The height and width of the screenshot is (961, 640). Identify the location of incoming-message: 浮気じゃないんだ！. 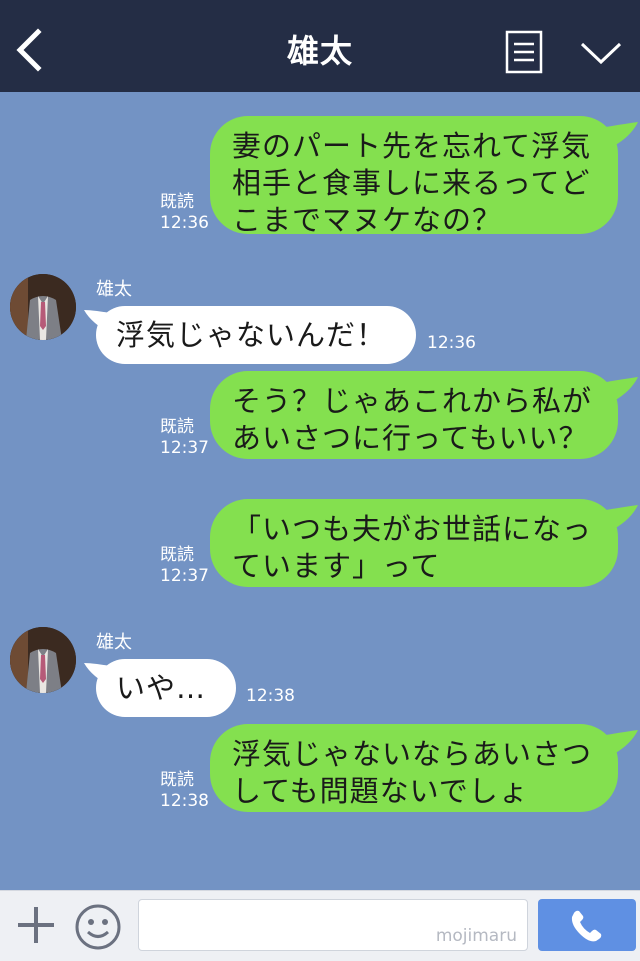
(256, 335).